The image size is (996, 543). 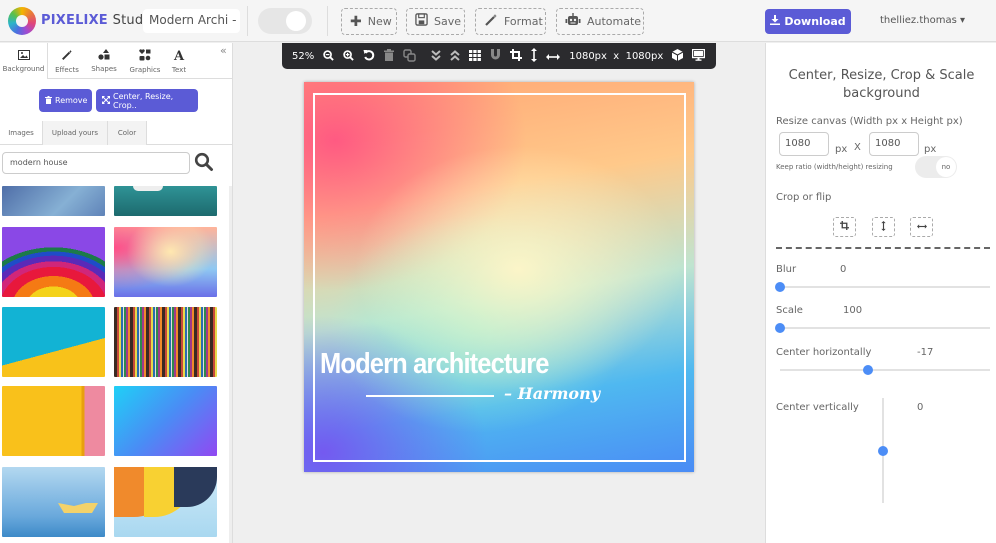 What do you see at coordinates (348, 56) in the screenshot?
I see `zoom-in-icon` at bounding box center [348, 56].